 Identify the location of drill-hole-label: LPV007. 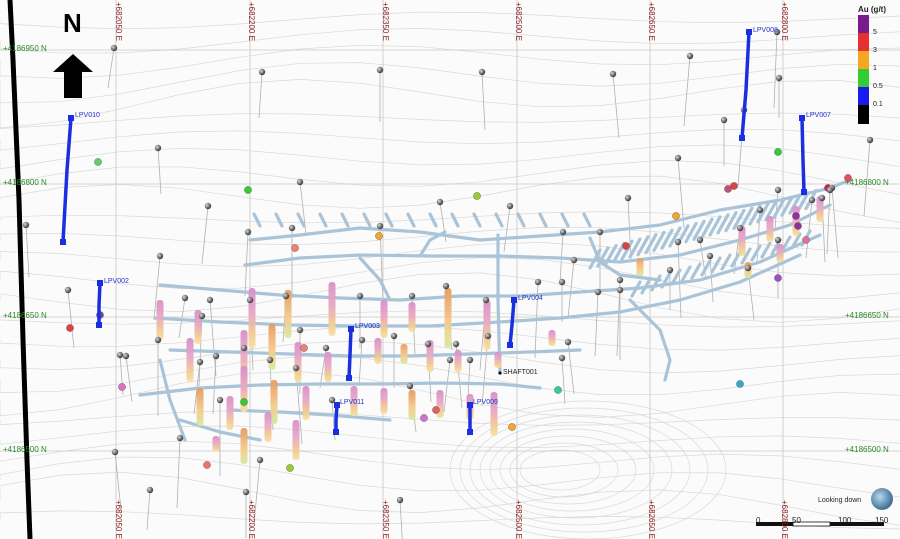
(818, 115).